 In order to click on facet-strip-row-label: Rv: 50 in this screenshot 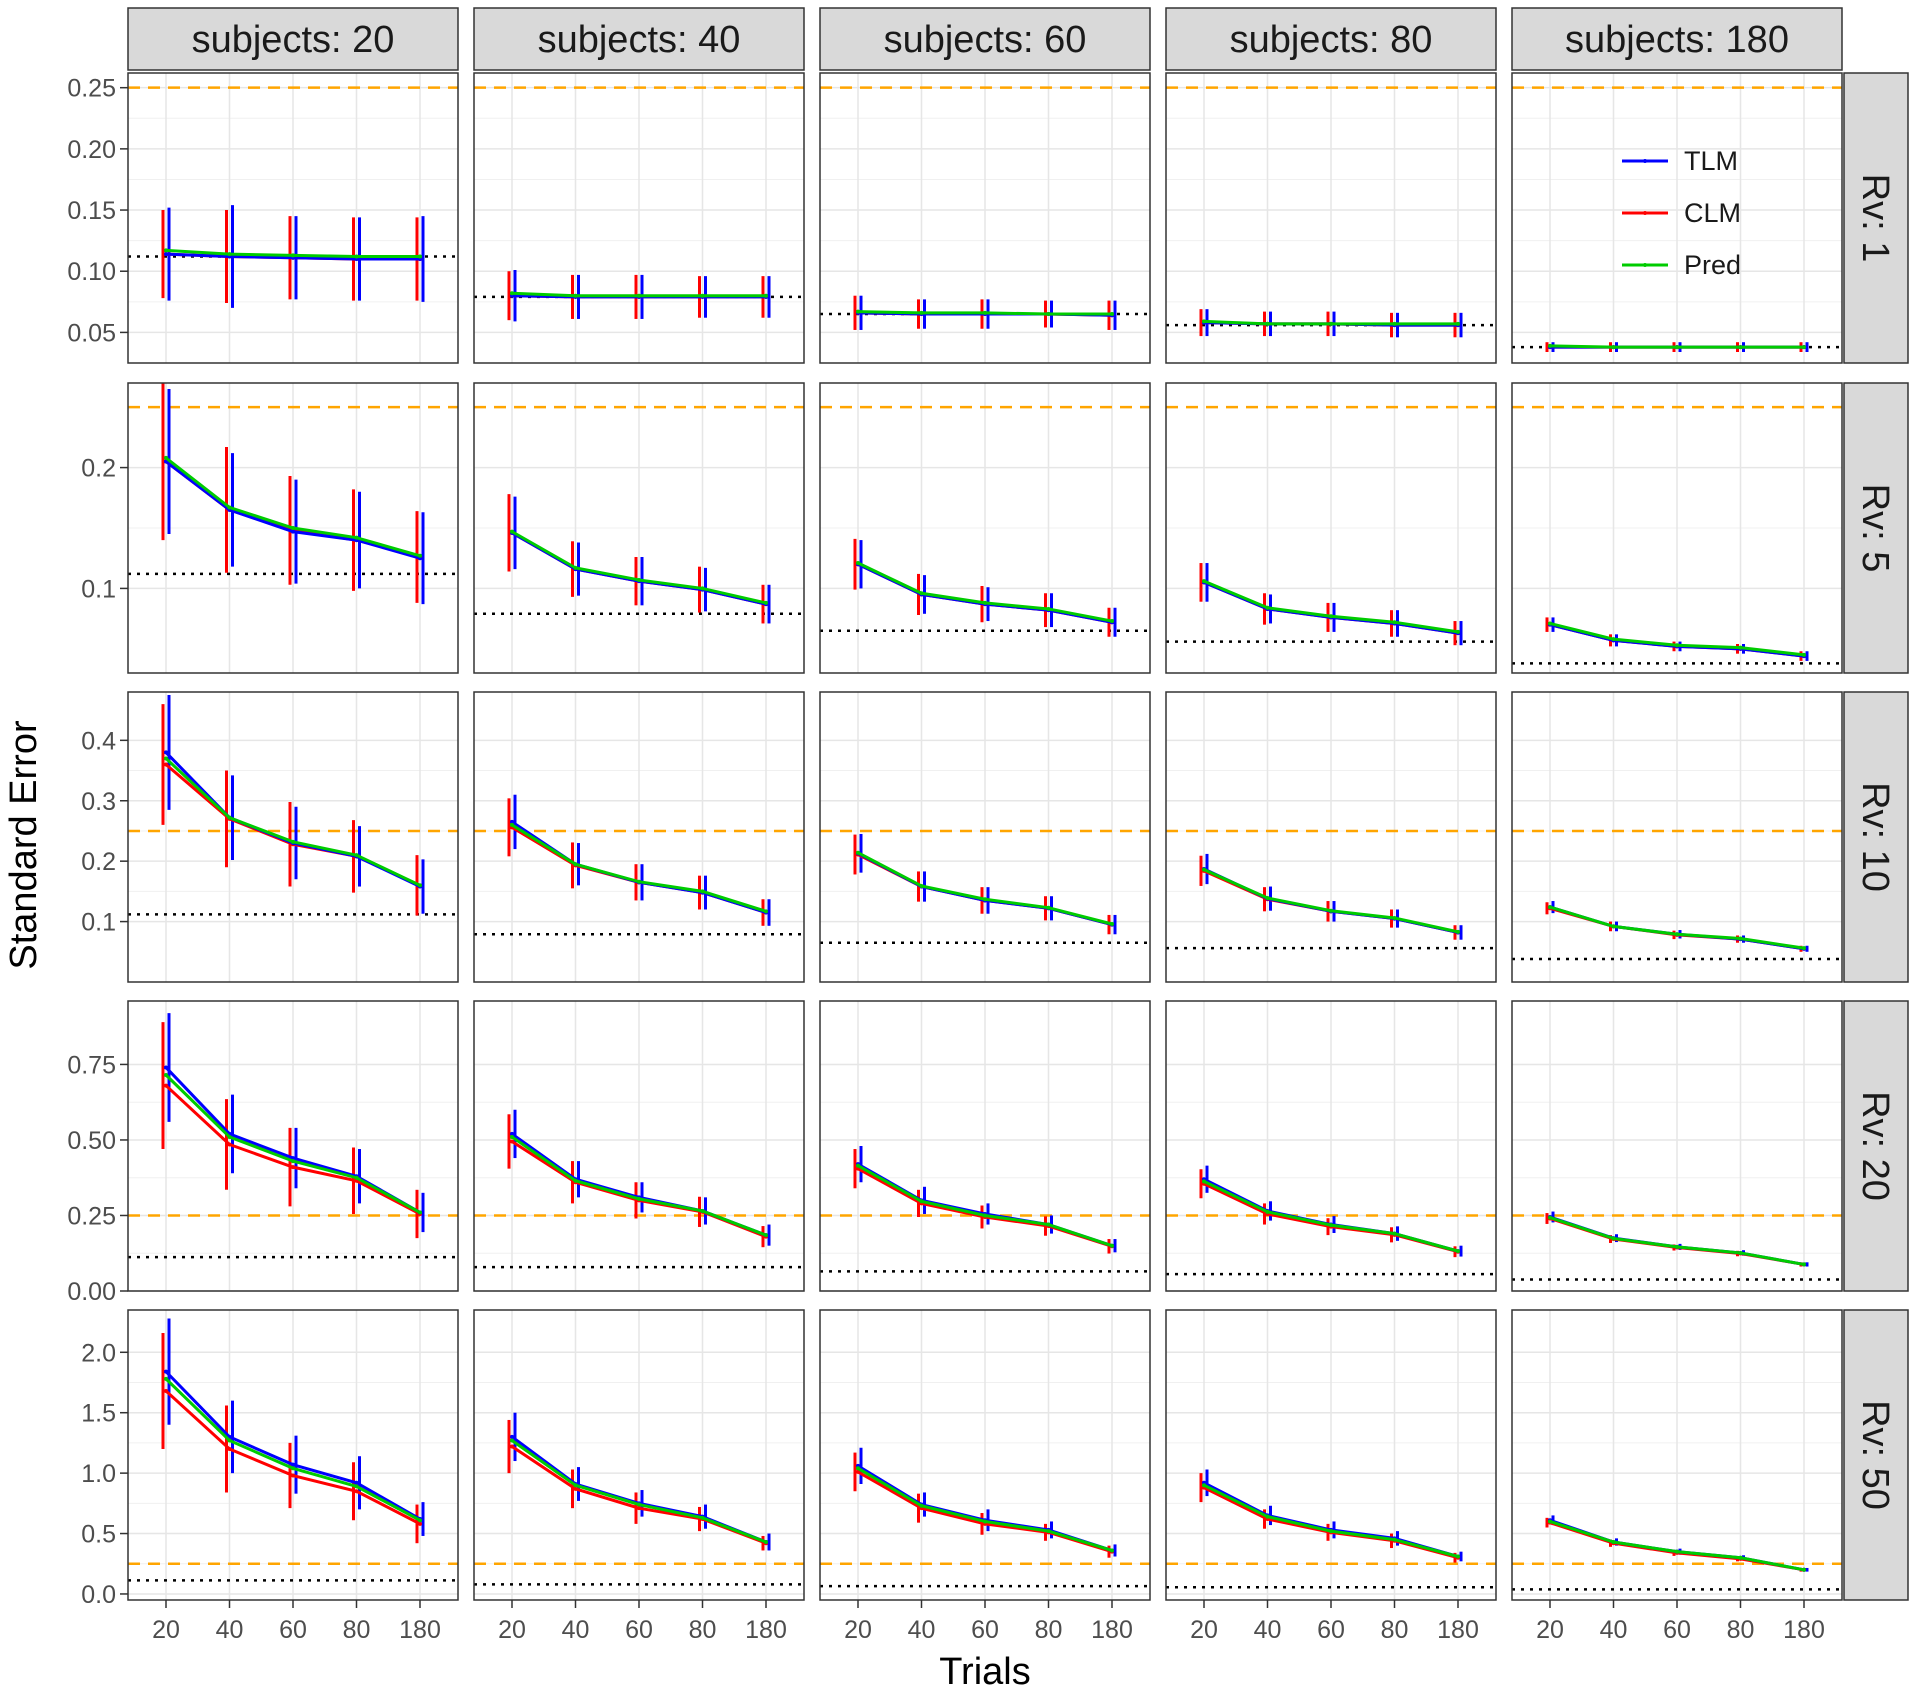, I will do `click(1875, 1455)`.